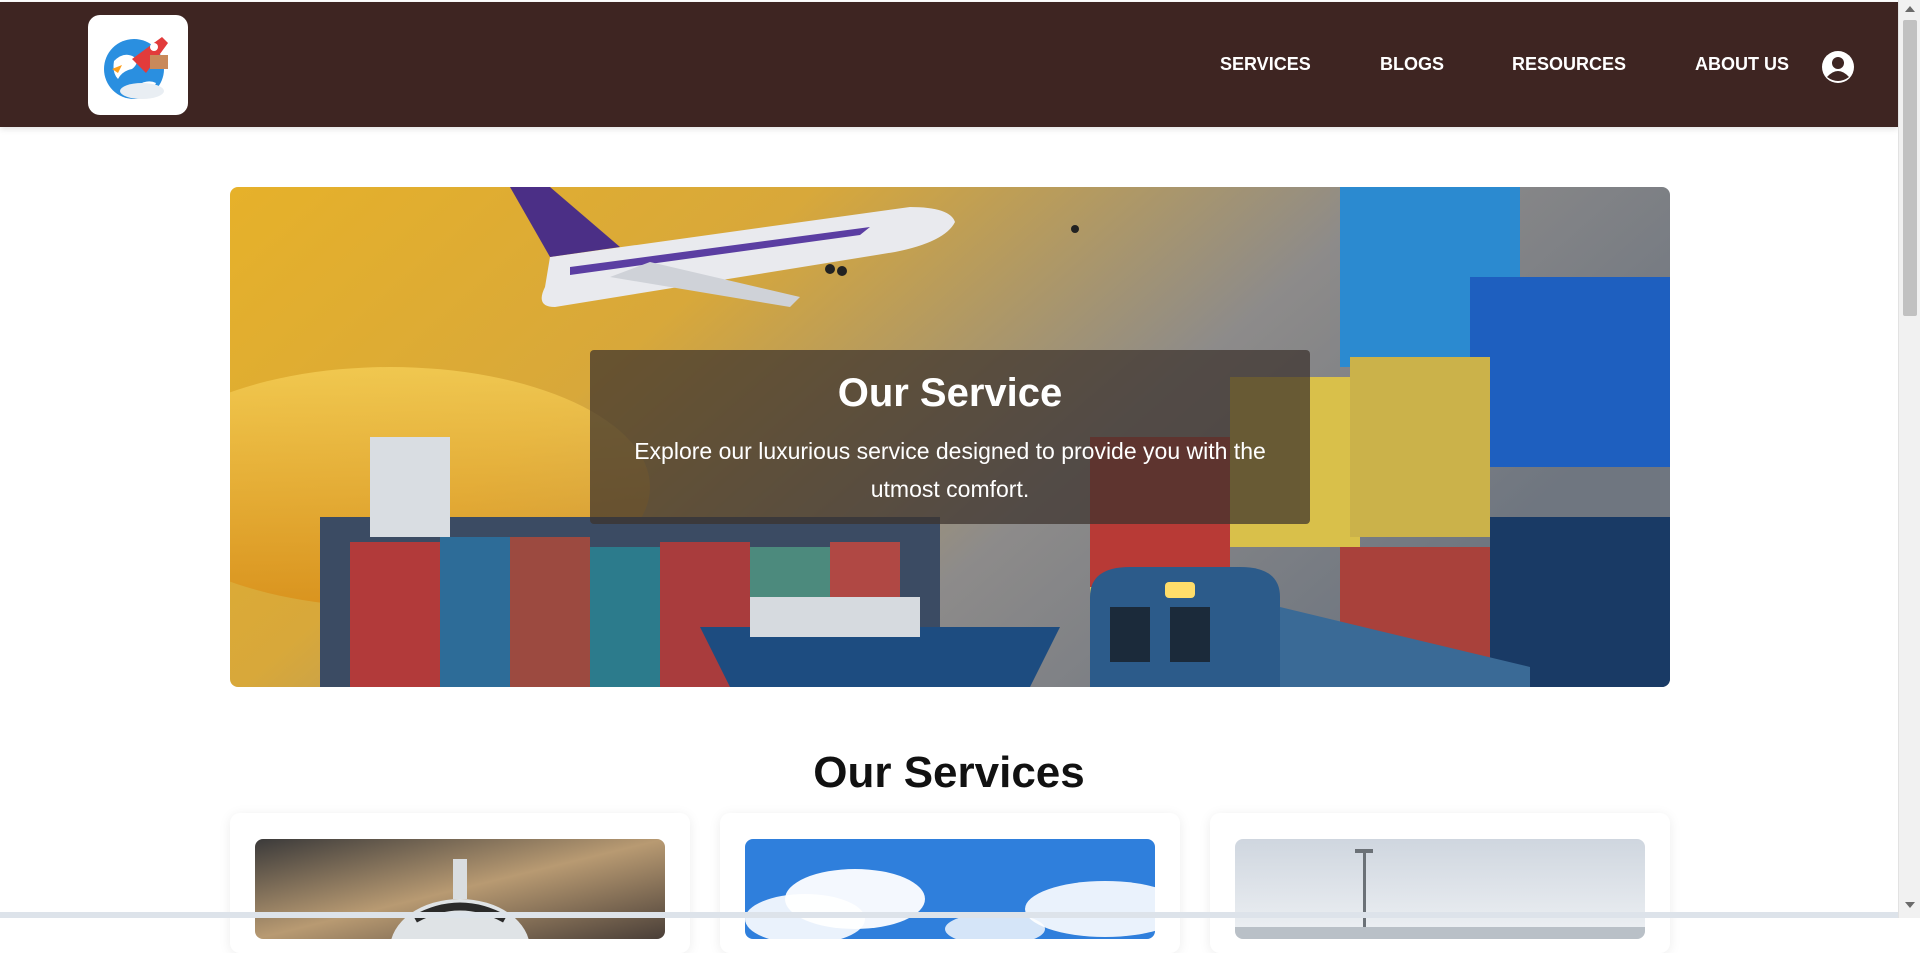 The image size is (1920, 953). Describe the element at coordinates (949, 64) in the screenshot. I see `top-navbar: SERVICES BLOGS RESOURCES ABOUT US` at that location.